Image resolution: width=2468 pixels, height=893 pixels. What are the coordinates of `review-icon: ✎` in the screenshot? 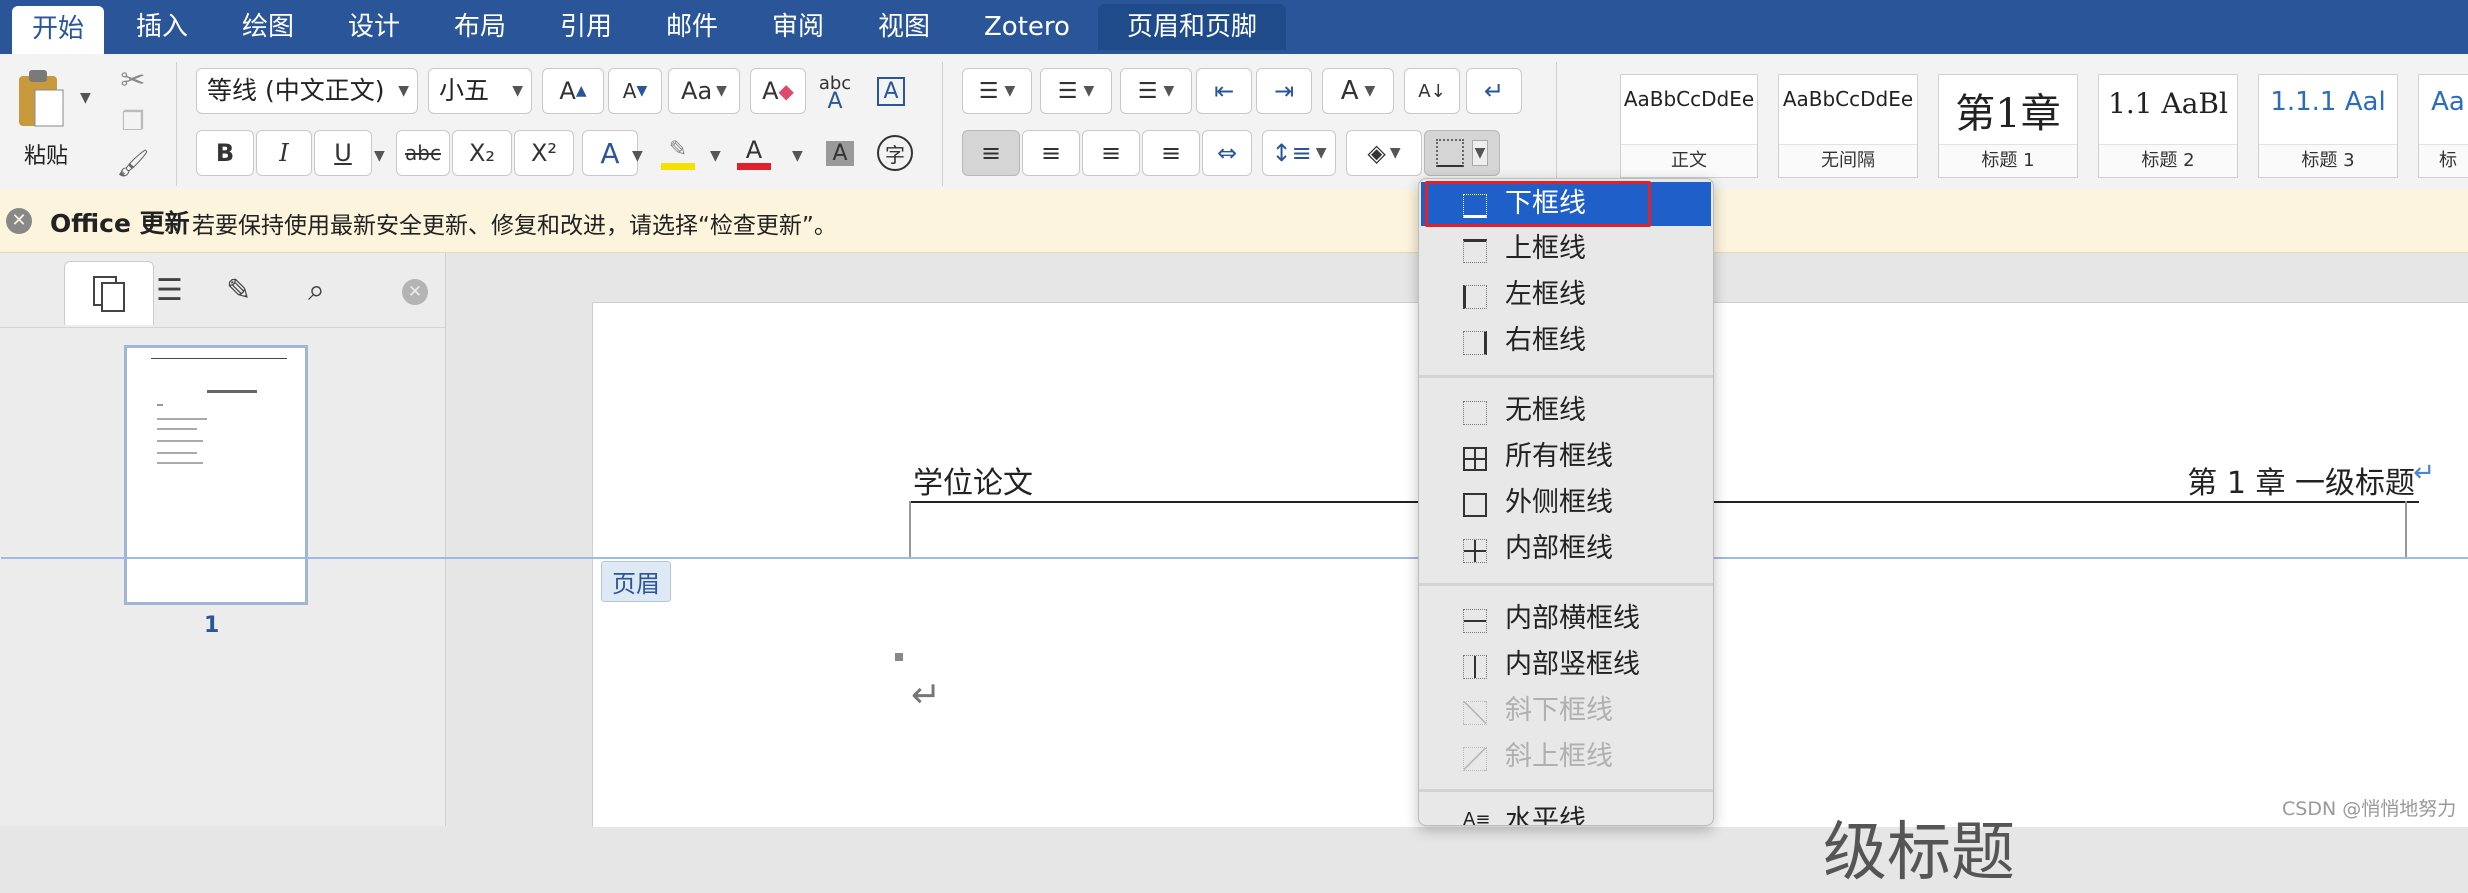 It's located at (238, 290).